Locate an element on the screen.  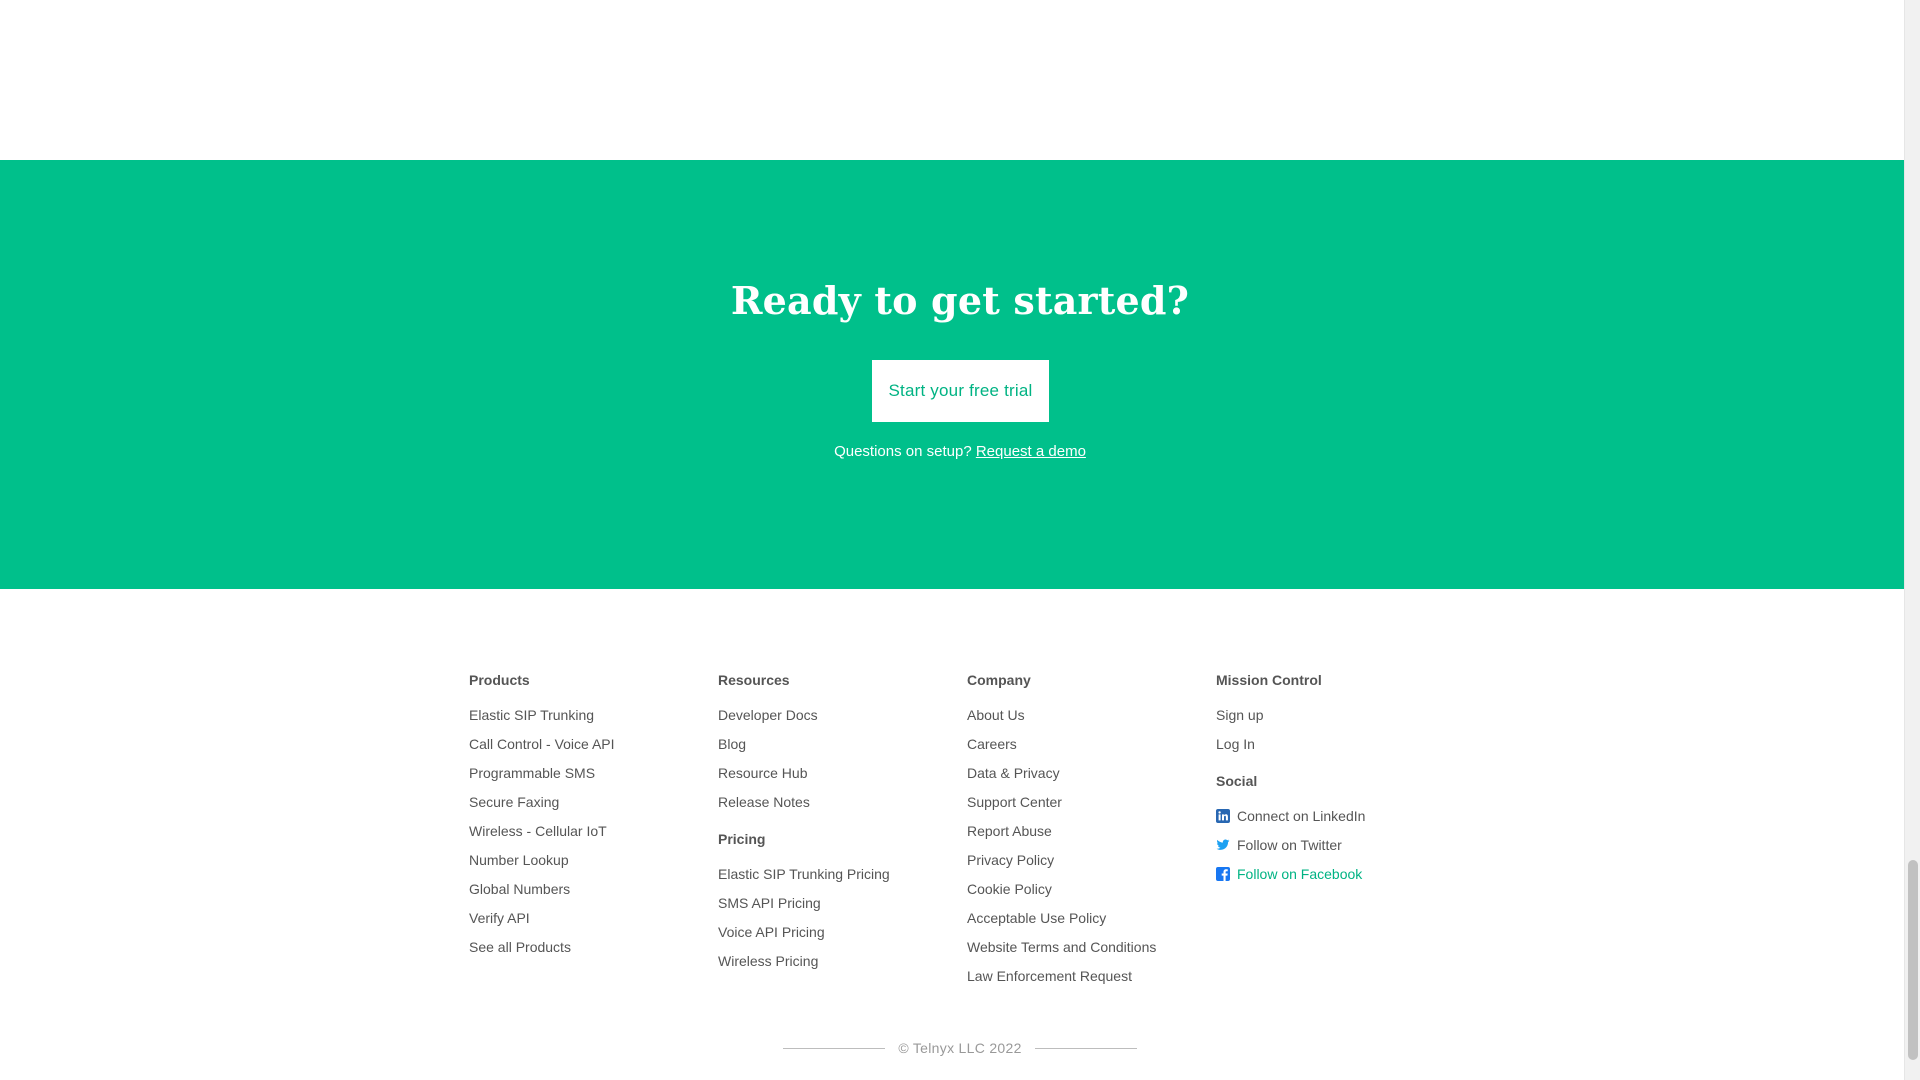
footer-link-website-terms: Website Terms and Conditions is located at coordinates (1082, 952).